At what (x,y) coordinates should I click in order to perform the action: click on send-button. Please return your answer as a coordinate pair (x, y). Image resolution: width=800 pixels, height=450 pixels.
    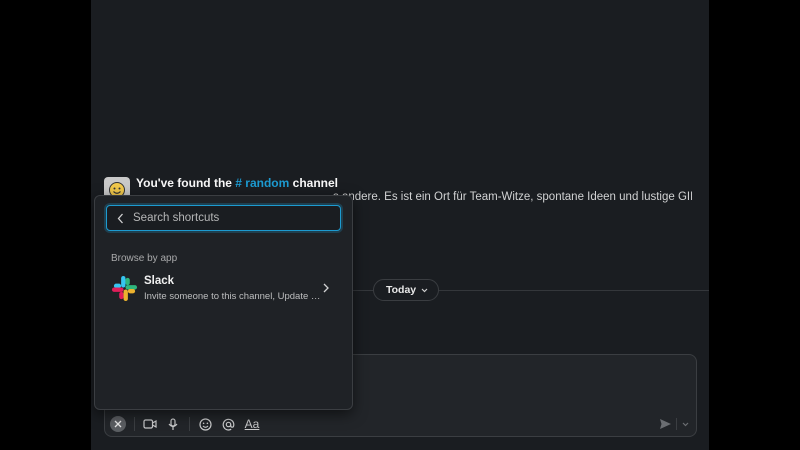
    Looking at the image, I should click on (665, 424).